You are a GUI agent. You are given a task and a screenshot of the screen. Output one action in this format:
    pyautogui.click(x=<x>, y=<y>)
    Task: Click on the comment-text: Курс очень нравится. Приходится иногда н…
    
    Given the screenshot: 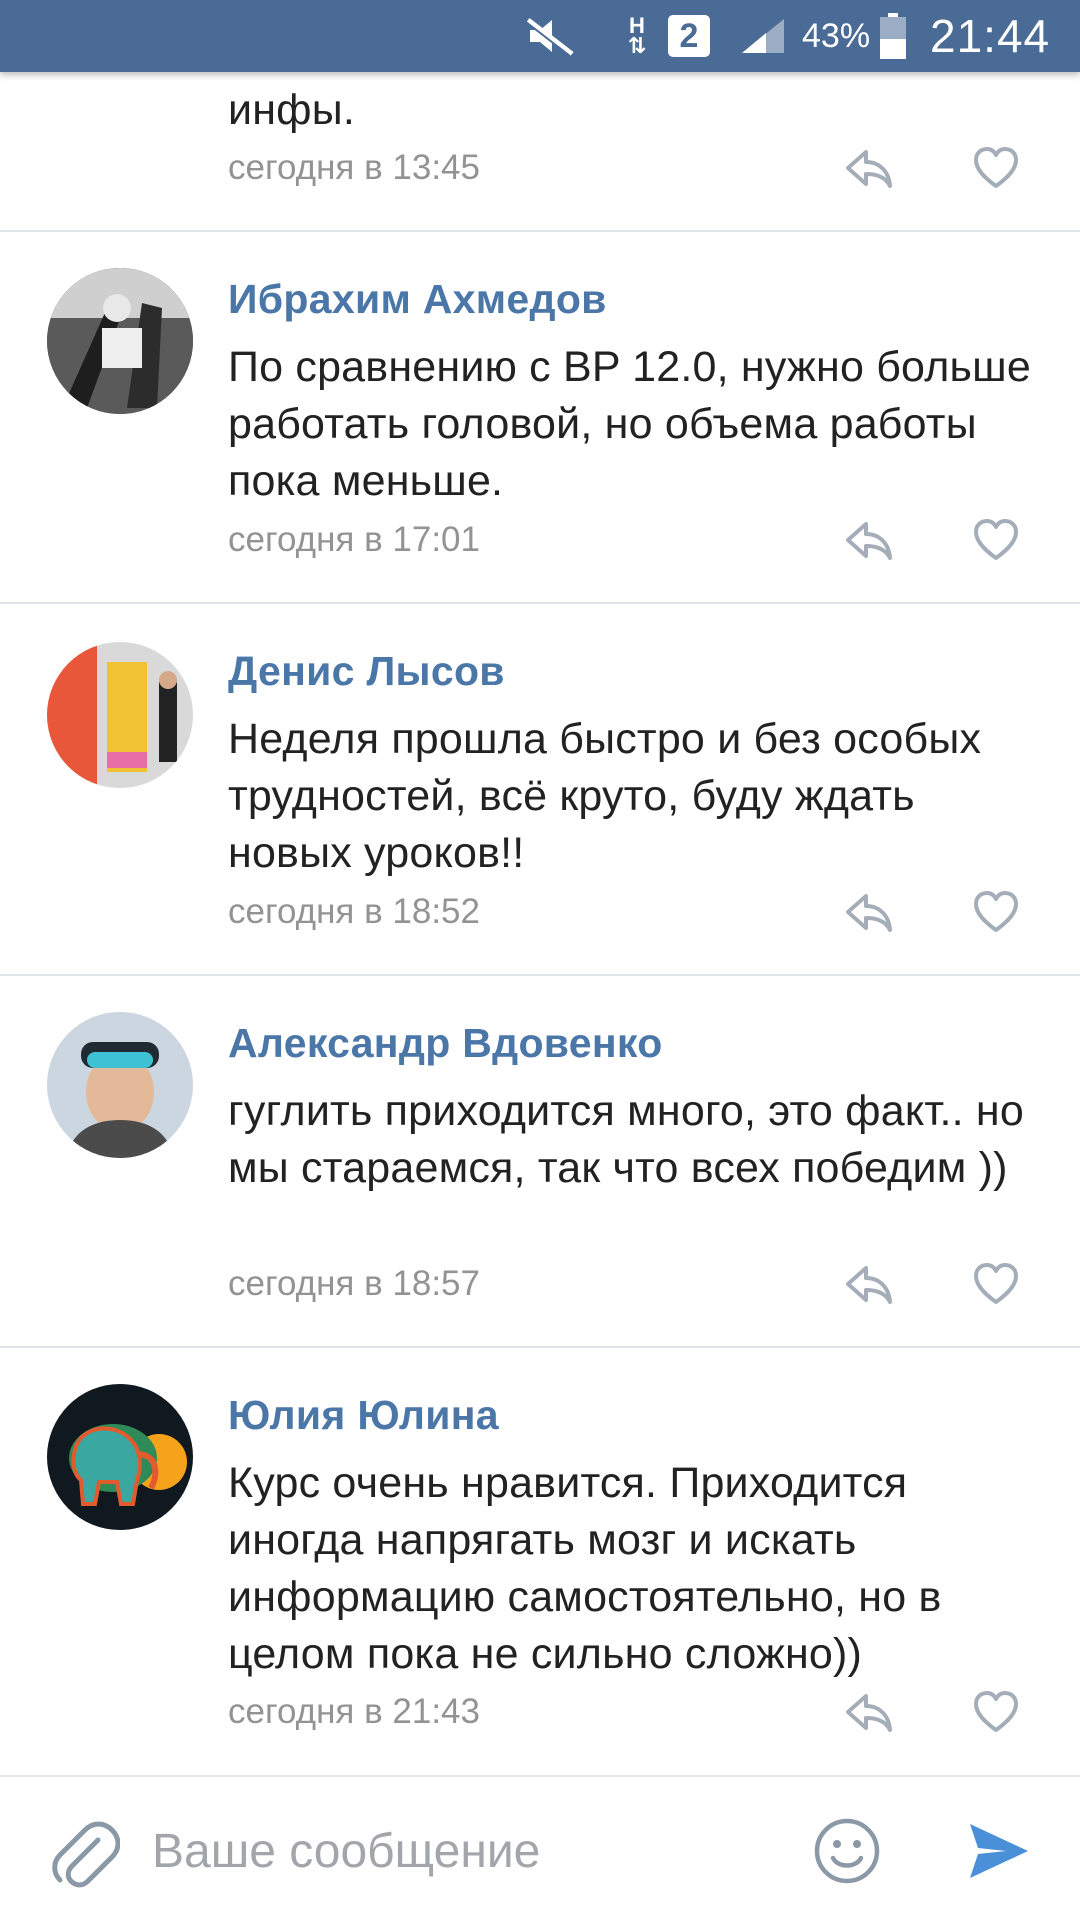 What is the action you would take?
    pyautogui.click(x=585, y=1568)
    